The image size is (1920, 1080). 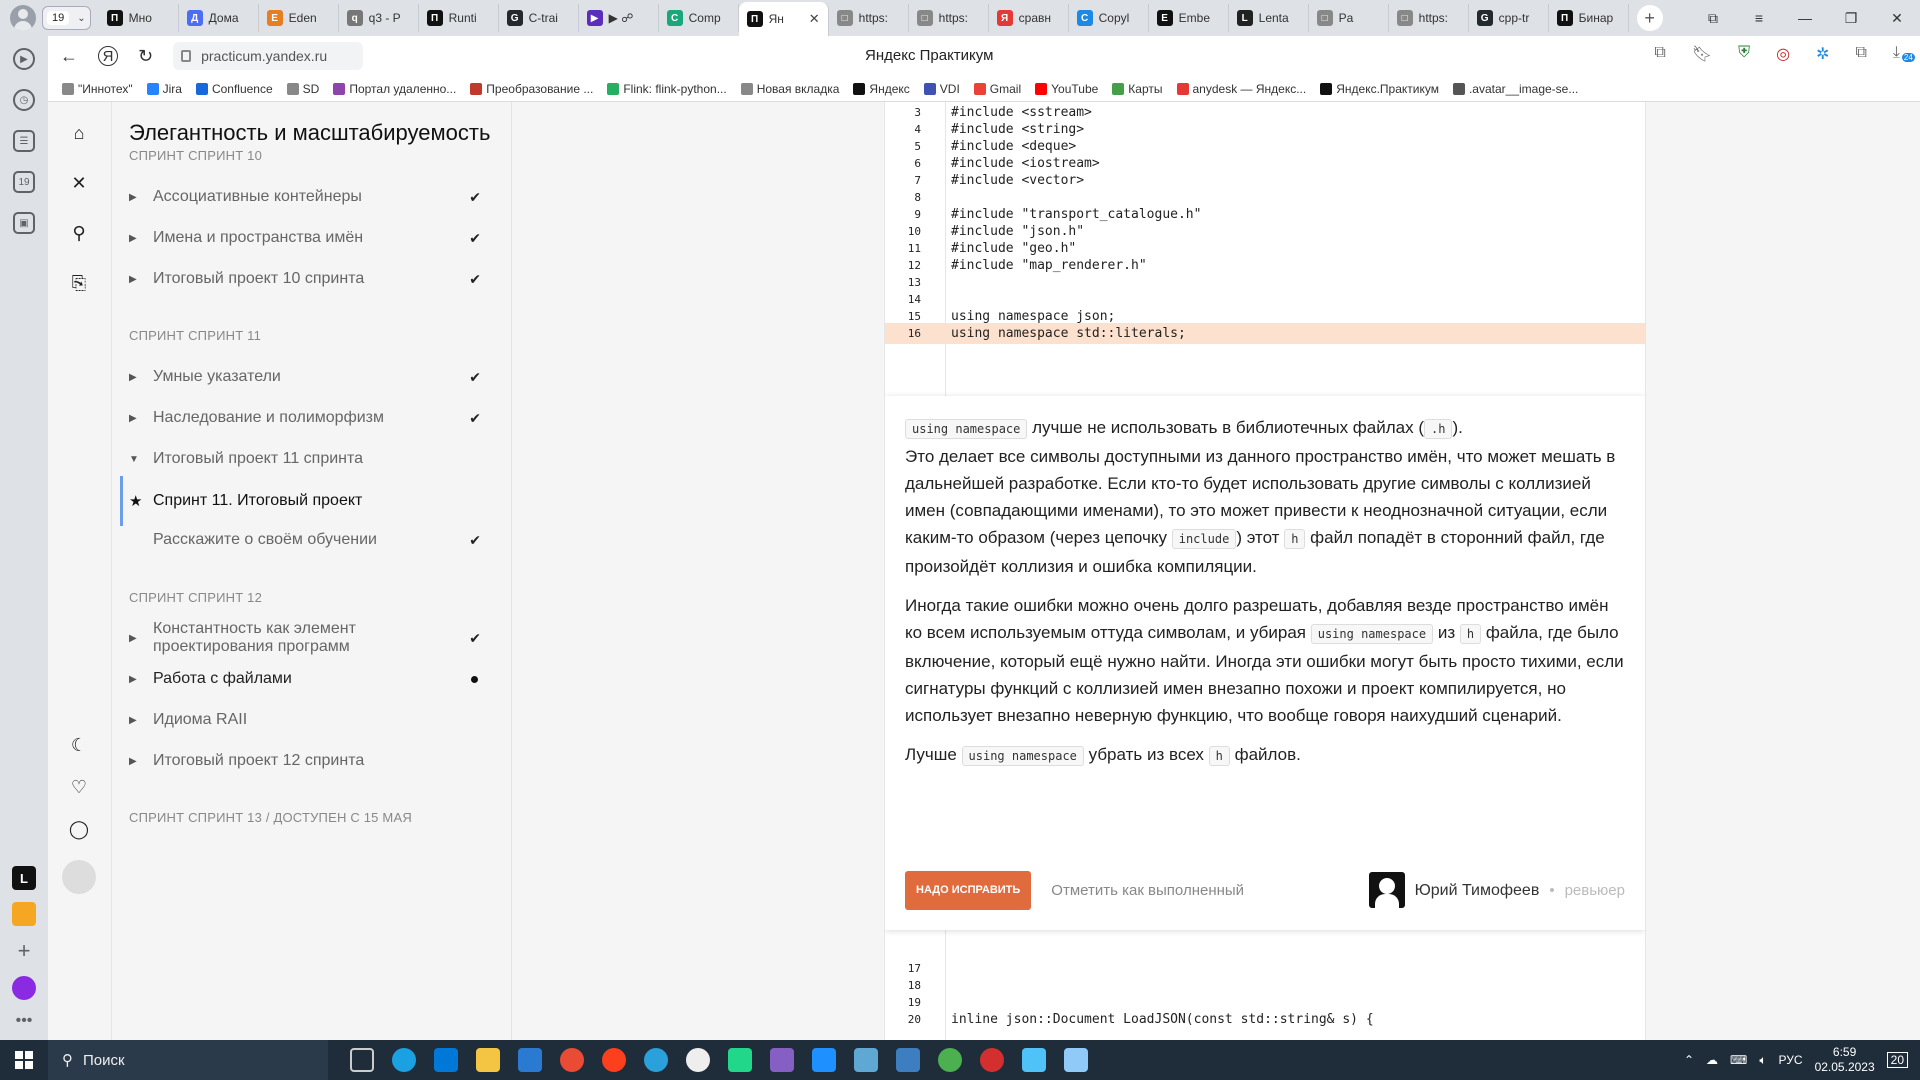 What do you see at coordinates (1066, 89) in the screenshot?
I see `bookmark-item: YouTube` at bounding box center [1066, 89].